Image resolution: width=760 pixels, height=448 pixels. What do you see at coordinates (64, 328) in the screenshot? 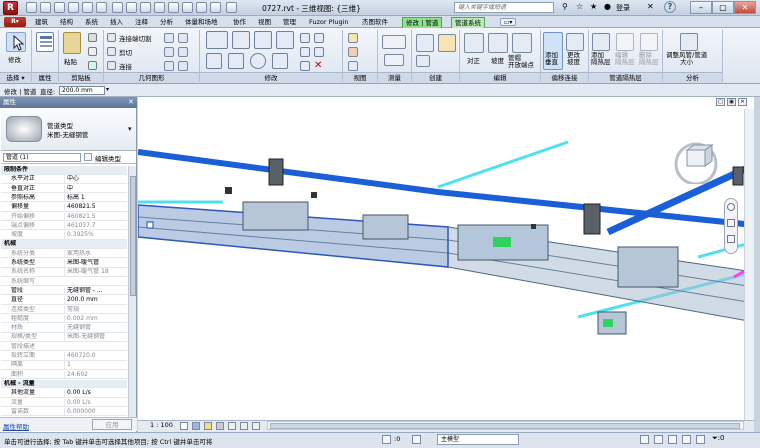
I see `property-row: 材质 无缝钢管` at bounding box center [64, 328].